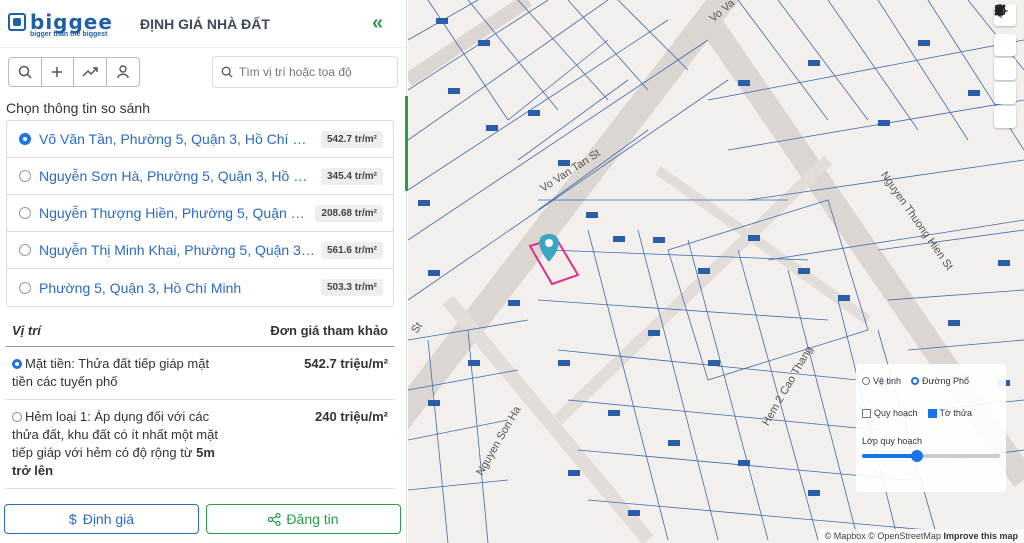 This screenshot has height=543, width=1024. Describe the element at coordinates (1005, 30) in the screenshot. I see `line-icon` at that location.